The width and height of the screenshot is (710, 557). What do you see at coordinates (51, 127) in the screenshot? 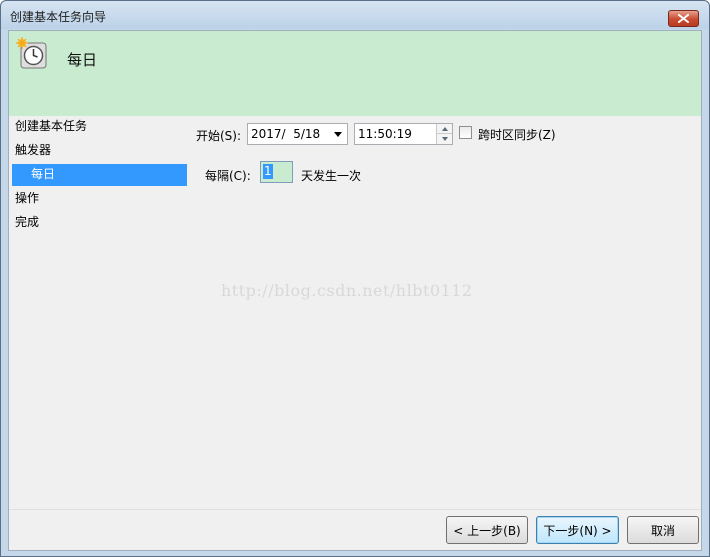
I see `nav-step-create-task: 创建基本任务` at bounding box center [51, 127].